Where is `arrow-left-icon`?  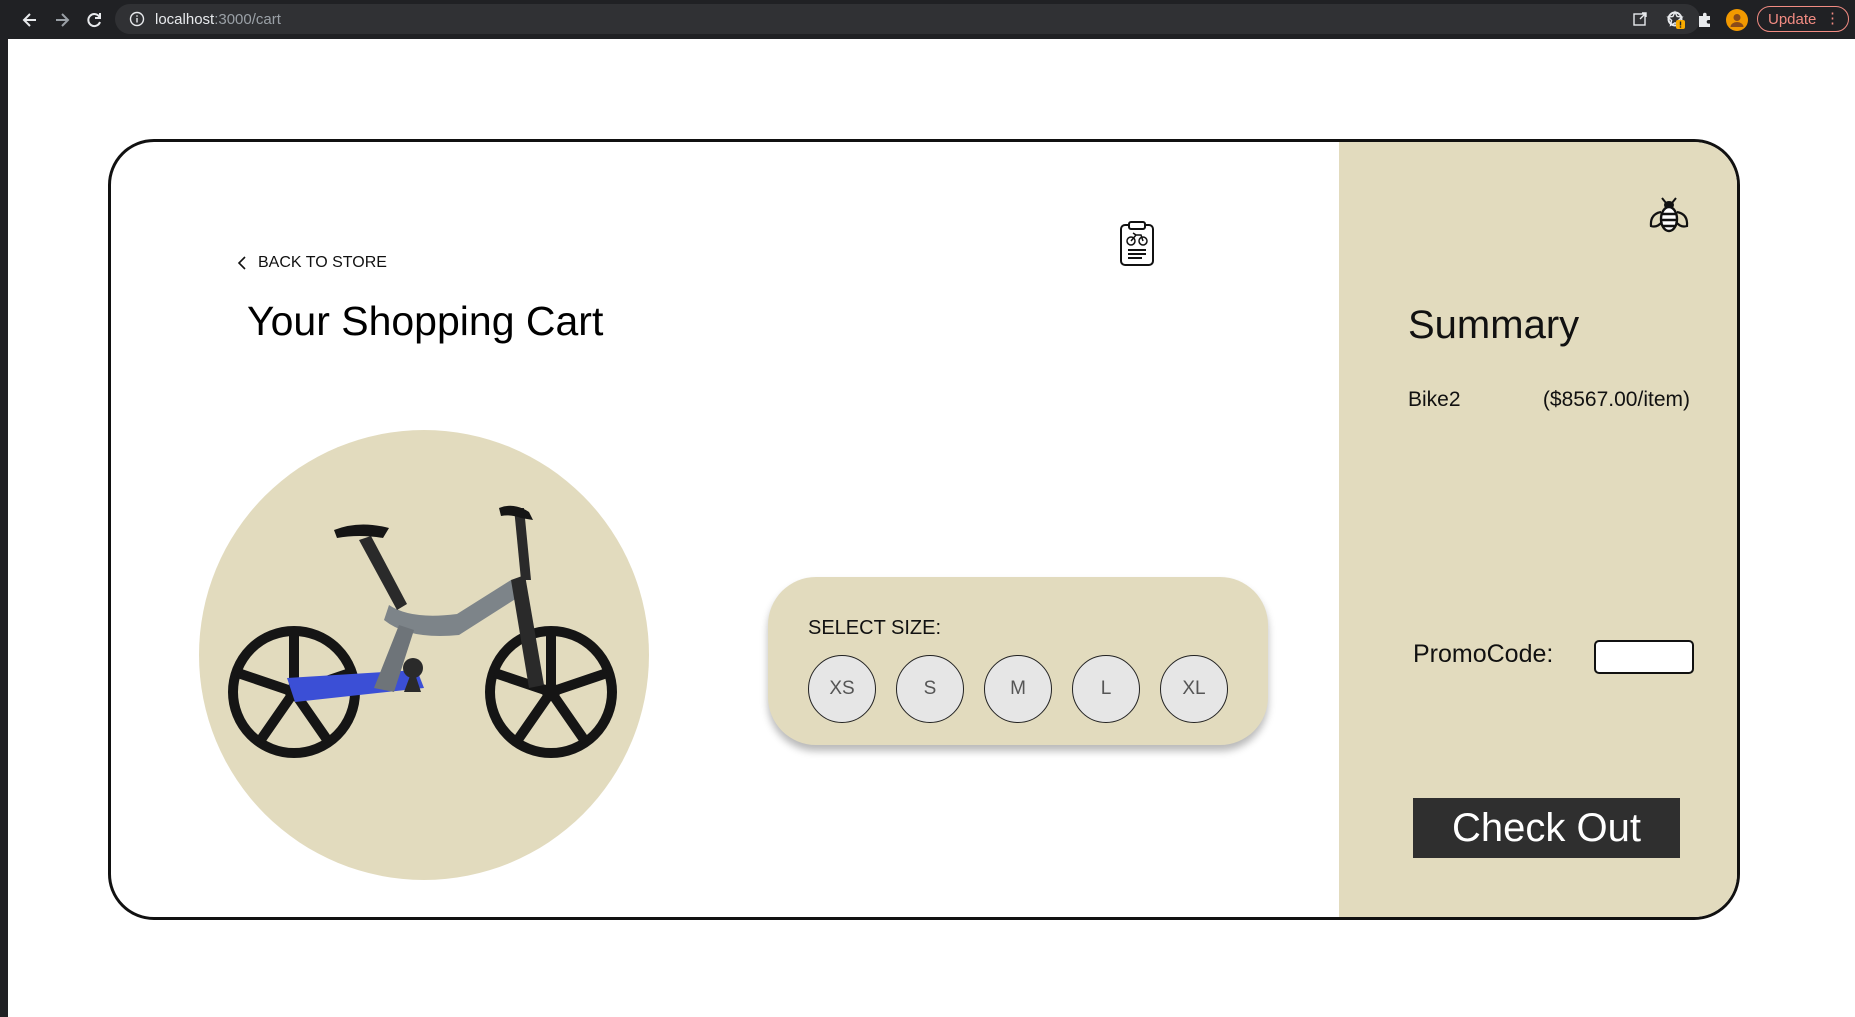 arrow-left-icon is located at coordinates (29, 19).